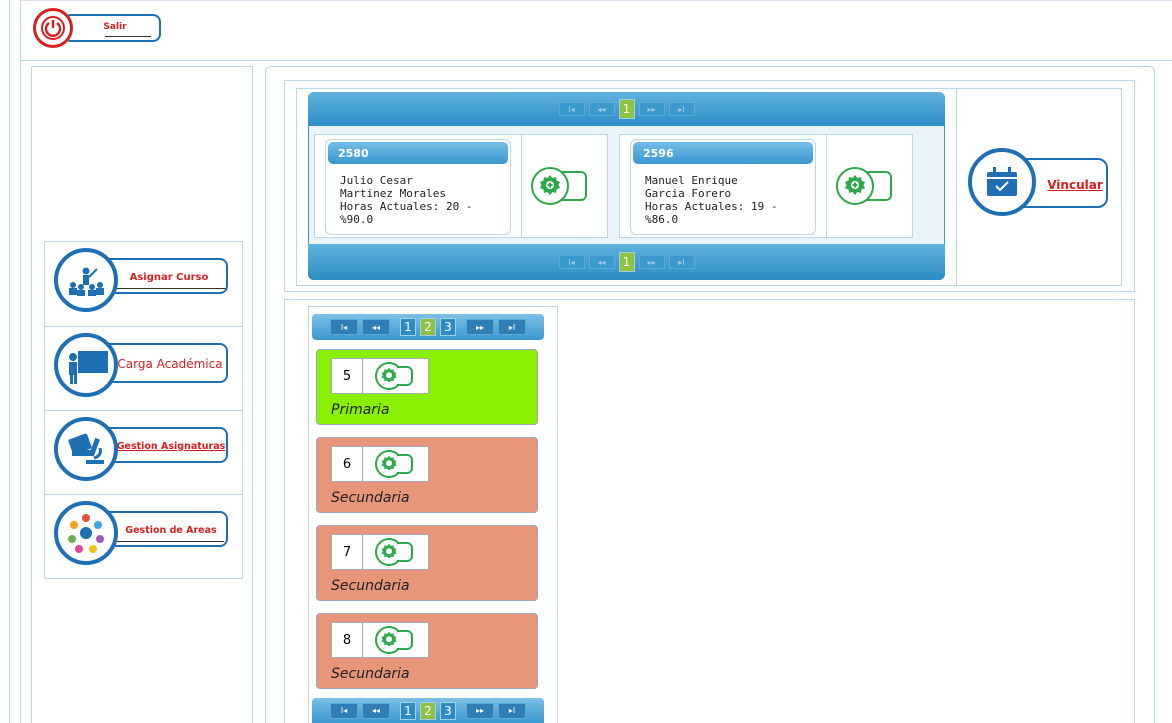  I want to click on menu-label: Gestion de Areas, so click(171, 530).